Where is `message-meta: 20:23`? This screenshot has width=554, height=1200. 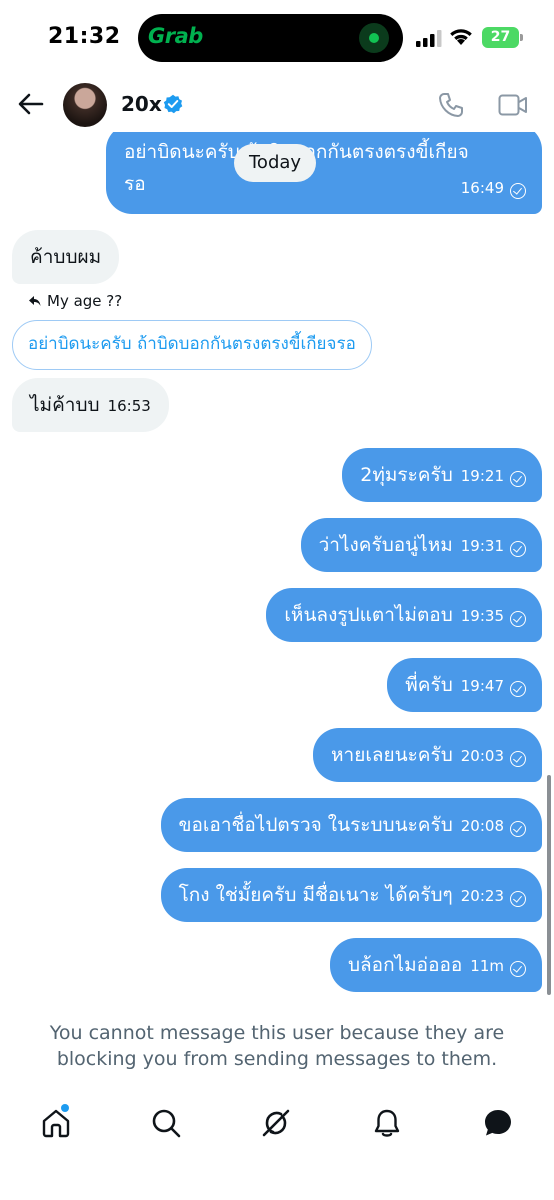 message-meta: 20:23 is located at coordinates (493, 896).